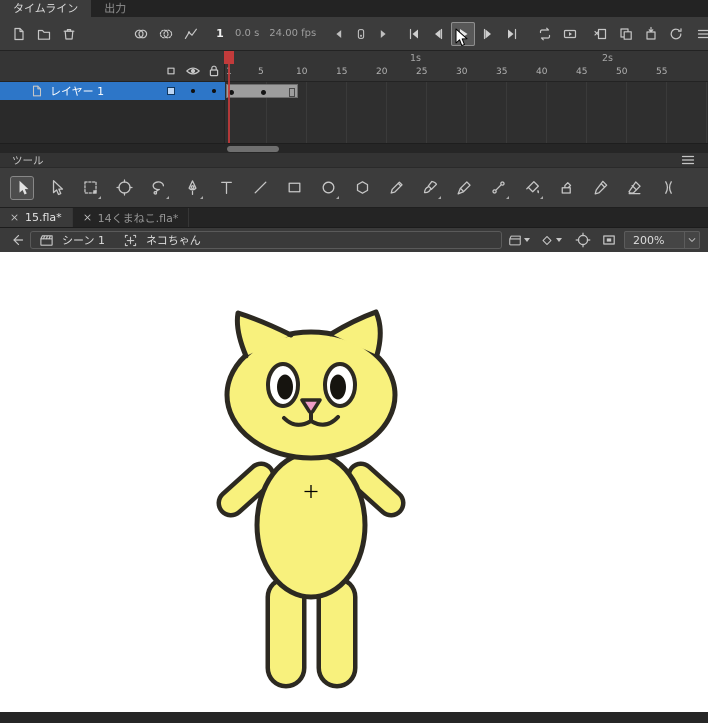 The width and height of the screenshot is (708, 723). What do you see at coordinates (328, 188) in the screenshot?
I see `oval-tool` at bounding box center [328, 188].